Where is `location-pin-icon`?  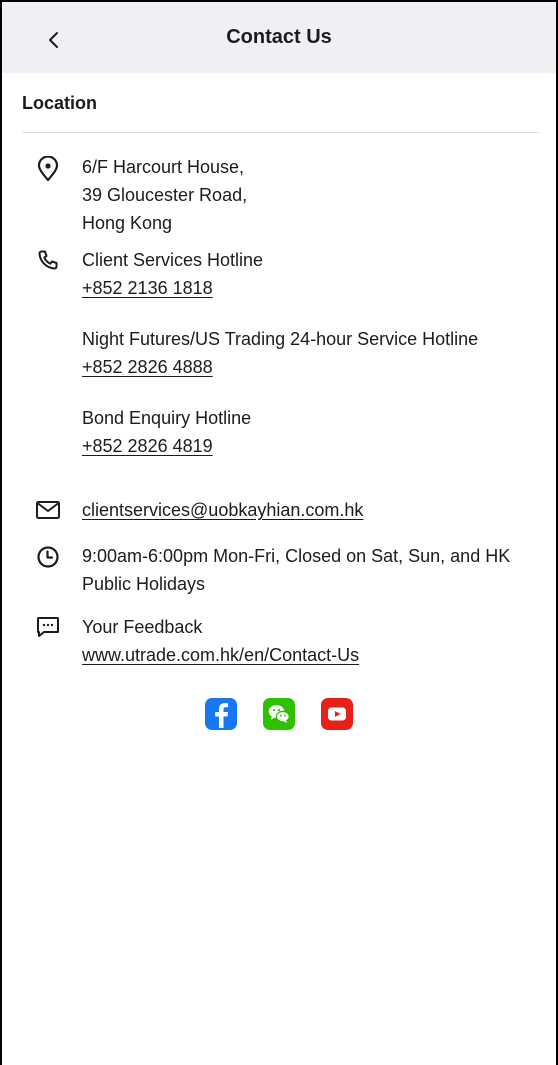 location-pin-icon is located at coordinates (48, 169).